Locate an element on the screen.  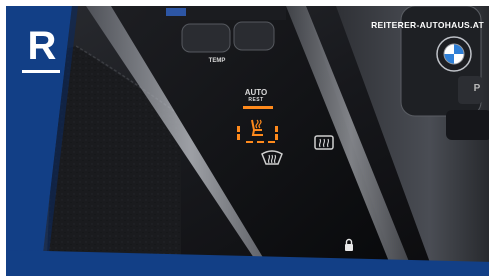
gear-park-label: P is located at coordinates (477, 88).